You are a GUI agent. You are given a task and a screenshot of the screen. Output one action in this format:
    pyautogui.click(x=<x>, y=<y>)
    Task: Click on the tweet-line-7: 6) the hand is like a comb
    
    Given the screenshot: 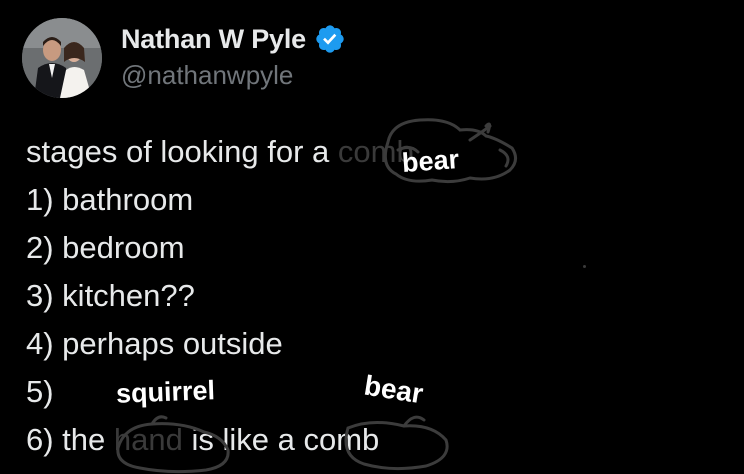 What is the action you would take?
    pyautogui.click(x=376, y=440)
    